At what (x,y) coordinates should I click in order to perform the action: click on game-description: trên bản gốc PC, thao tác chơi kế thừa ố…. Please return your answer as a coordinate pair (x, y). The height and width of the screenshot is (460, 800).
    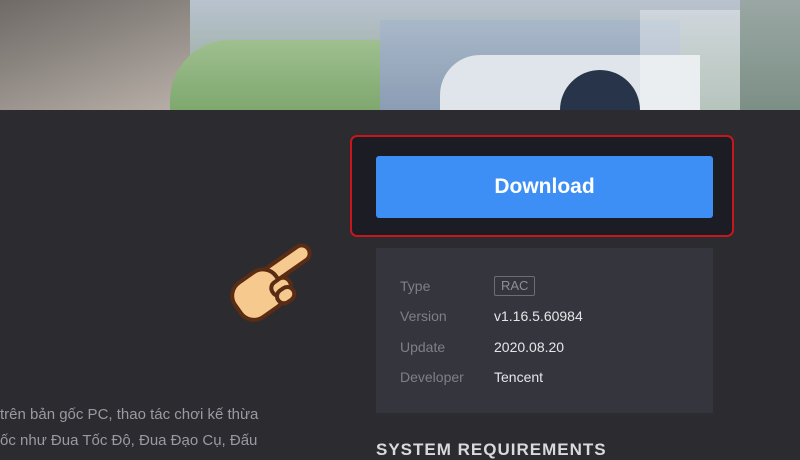
    Looking at the image, I should click on (170, 428).